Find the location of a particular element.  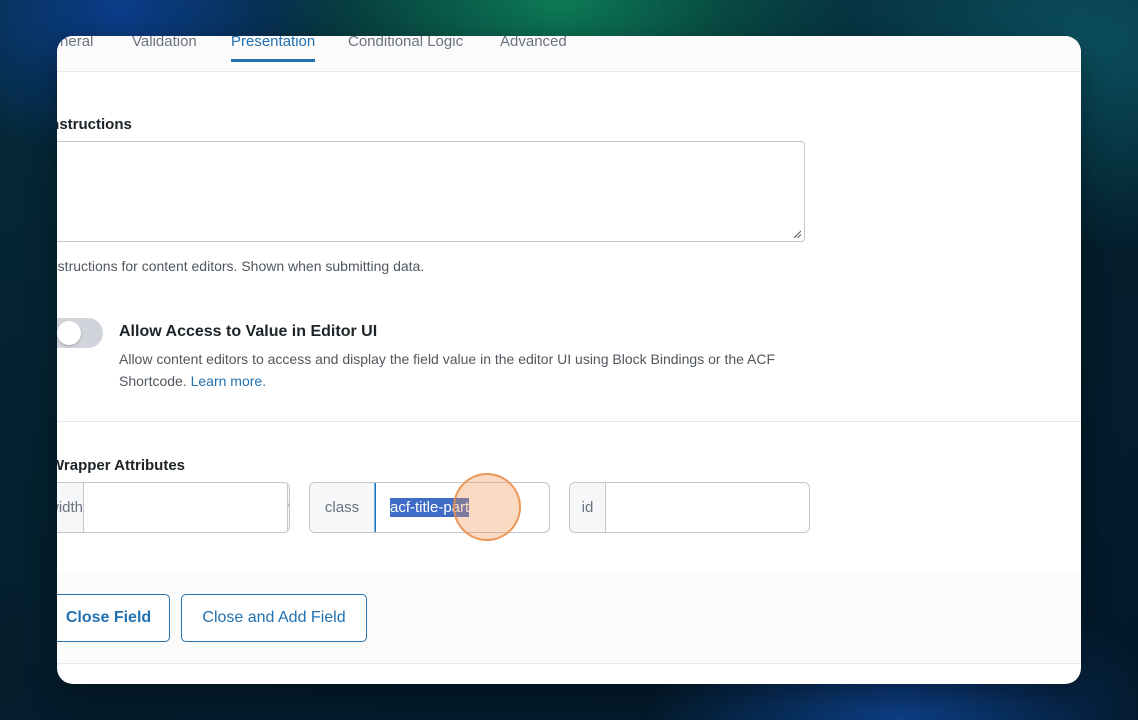

wrapper-class-group: class acf-title-part is located at coordinates (429, 507).